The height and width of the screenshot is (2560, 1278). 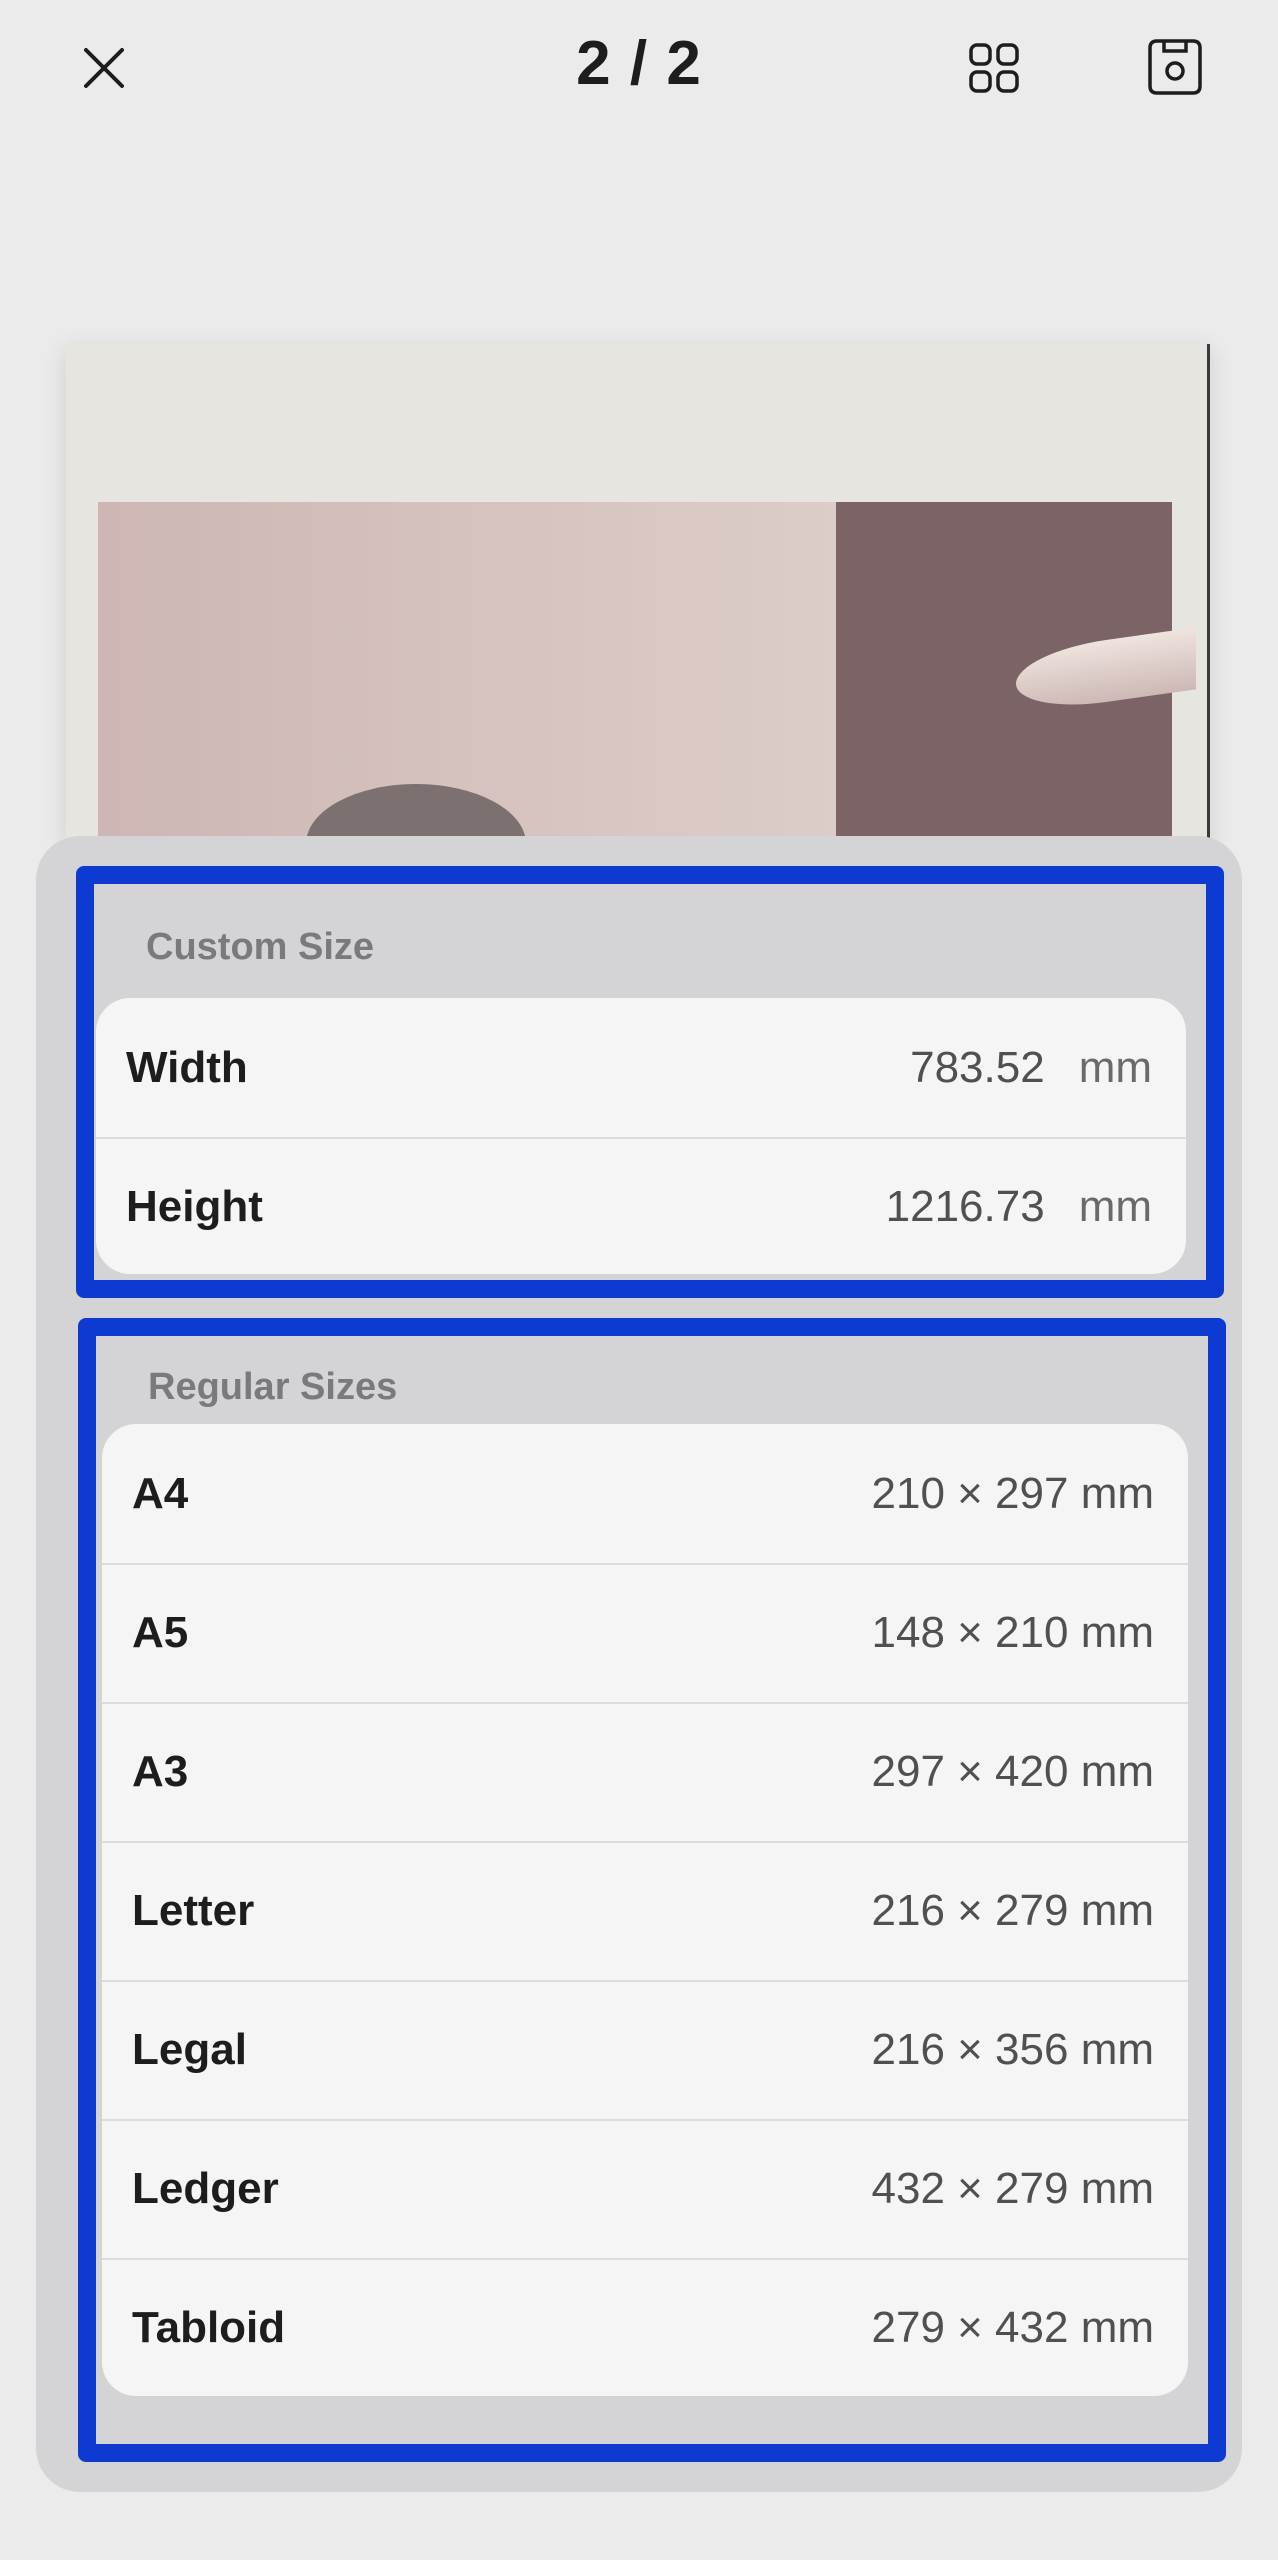 I want to click on size-label: Tabloid, so click(x=209, y=2327).